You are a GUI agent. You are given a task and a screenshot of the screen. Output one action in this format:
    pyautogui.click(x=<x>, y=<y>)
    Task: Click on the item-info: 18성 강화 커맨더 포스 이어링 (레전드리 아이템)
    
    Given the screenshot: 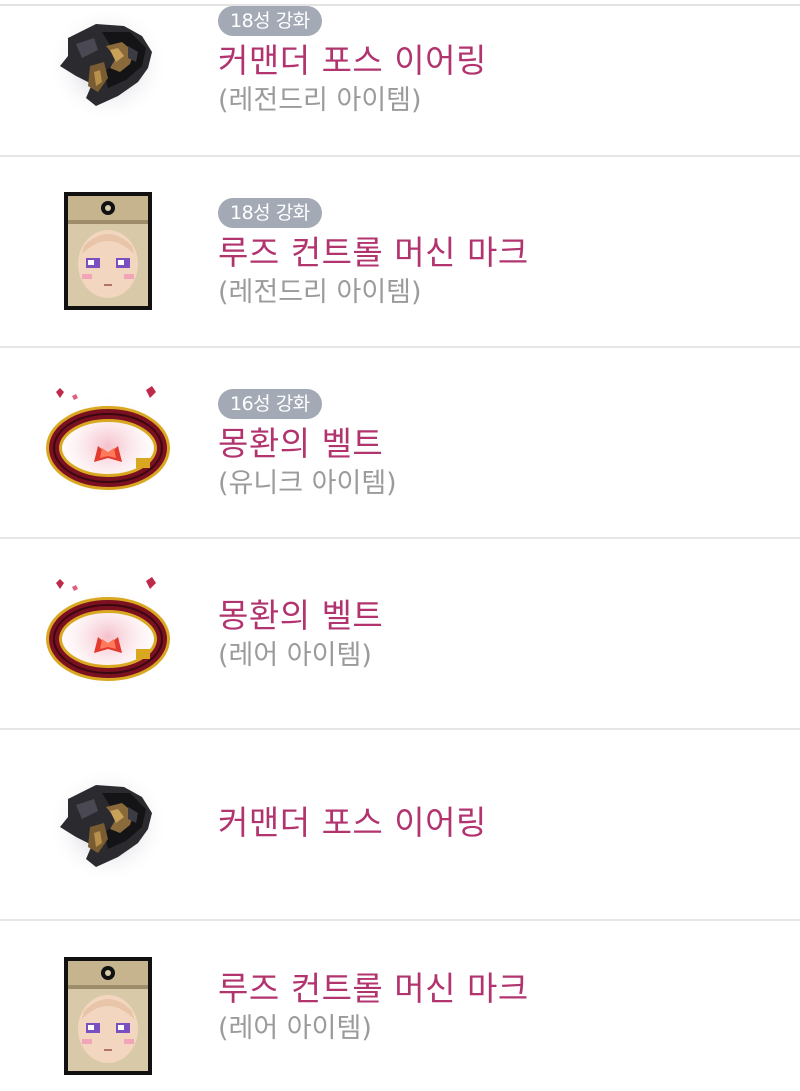 What is the action you would take?
    pyautogui.click(x=352, y=62)
    